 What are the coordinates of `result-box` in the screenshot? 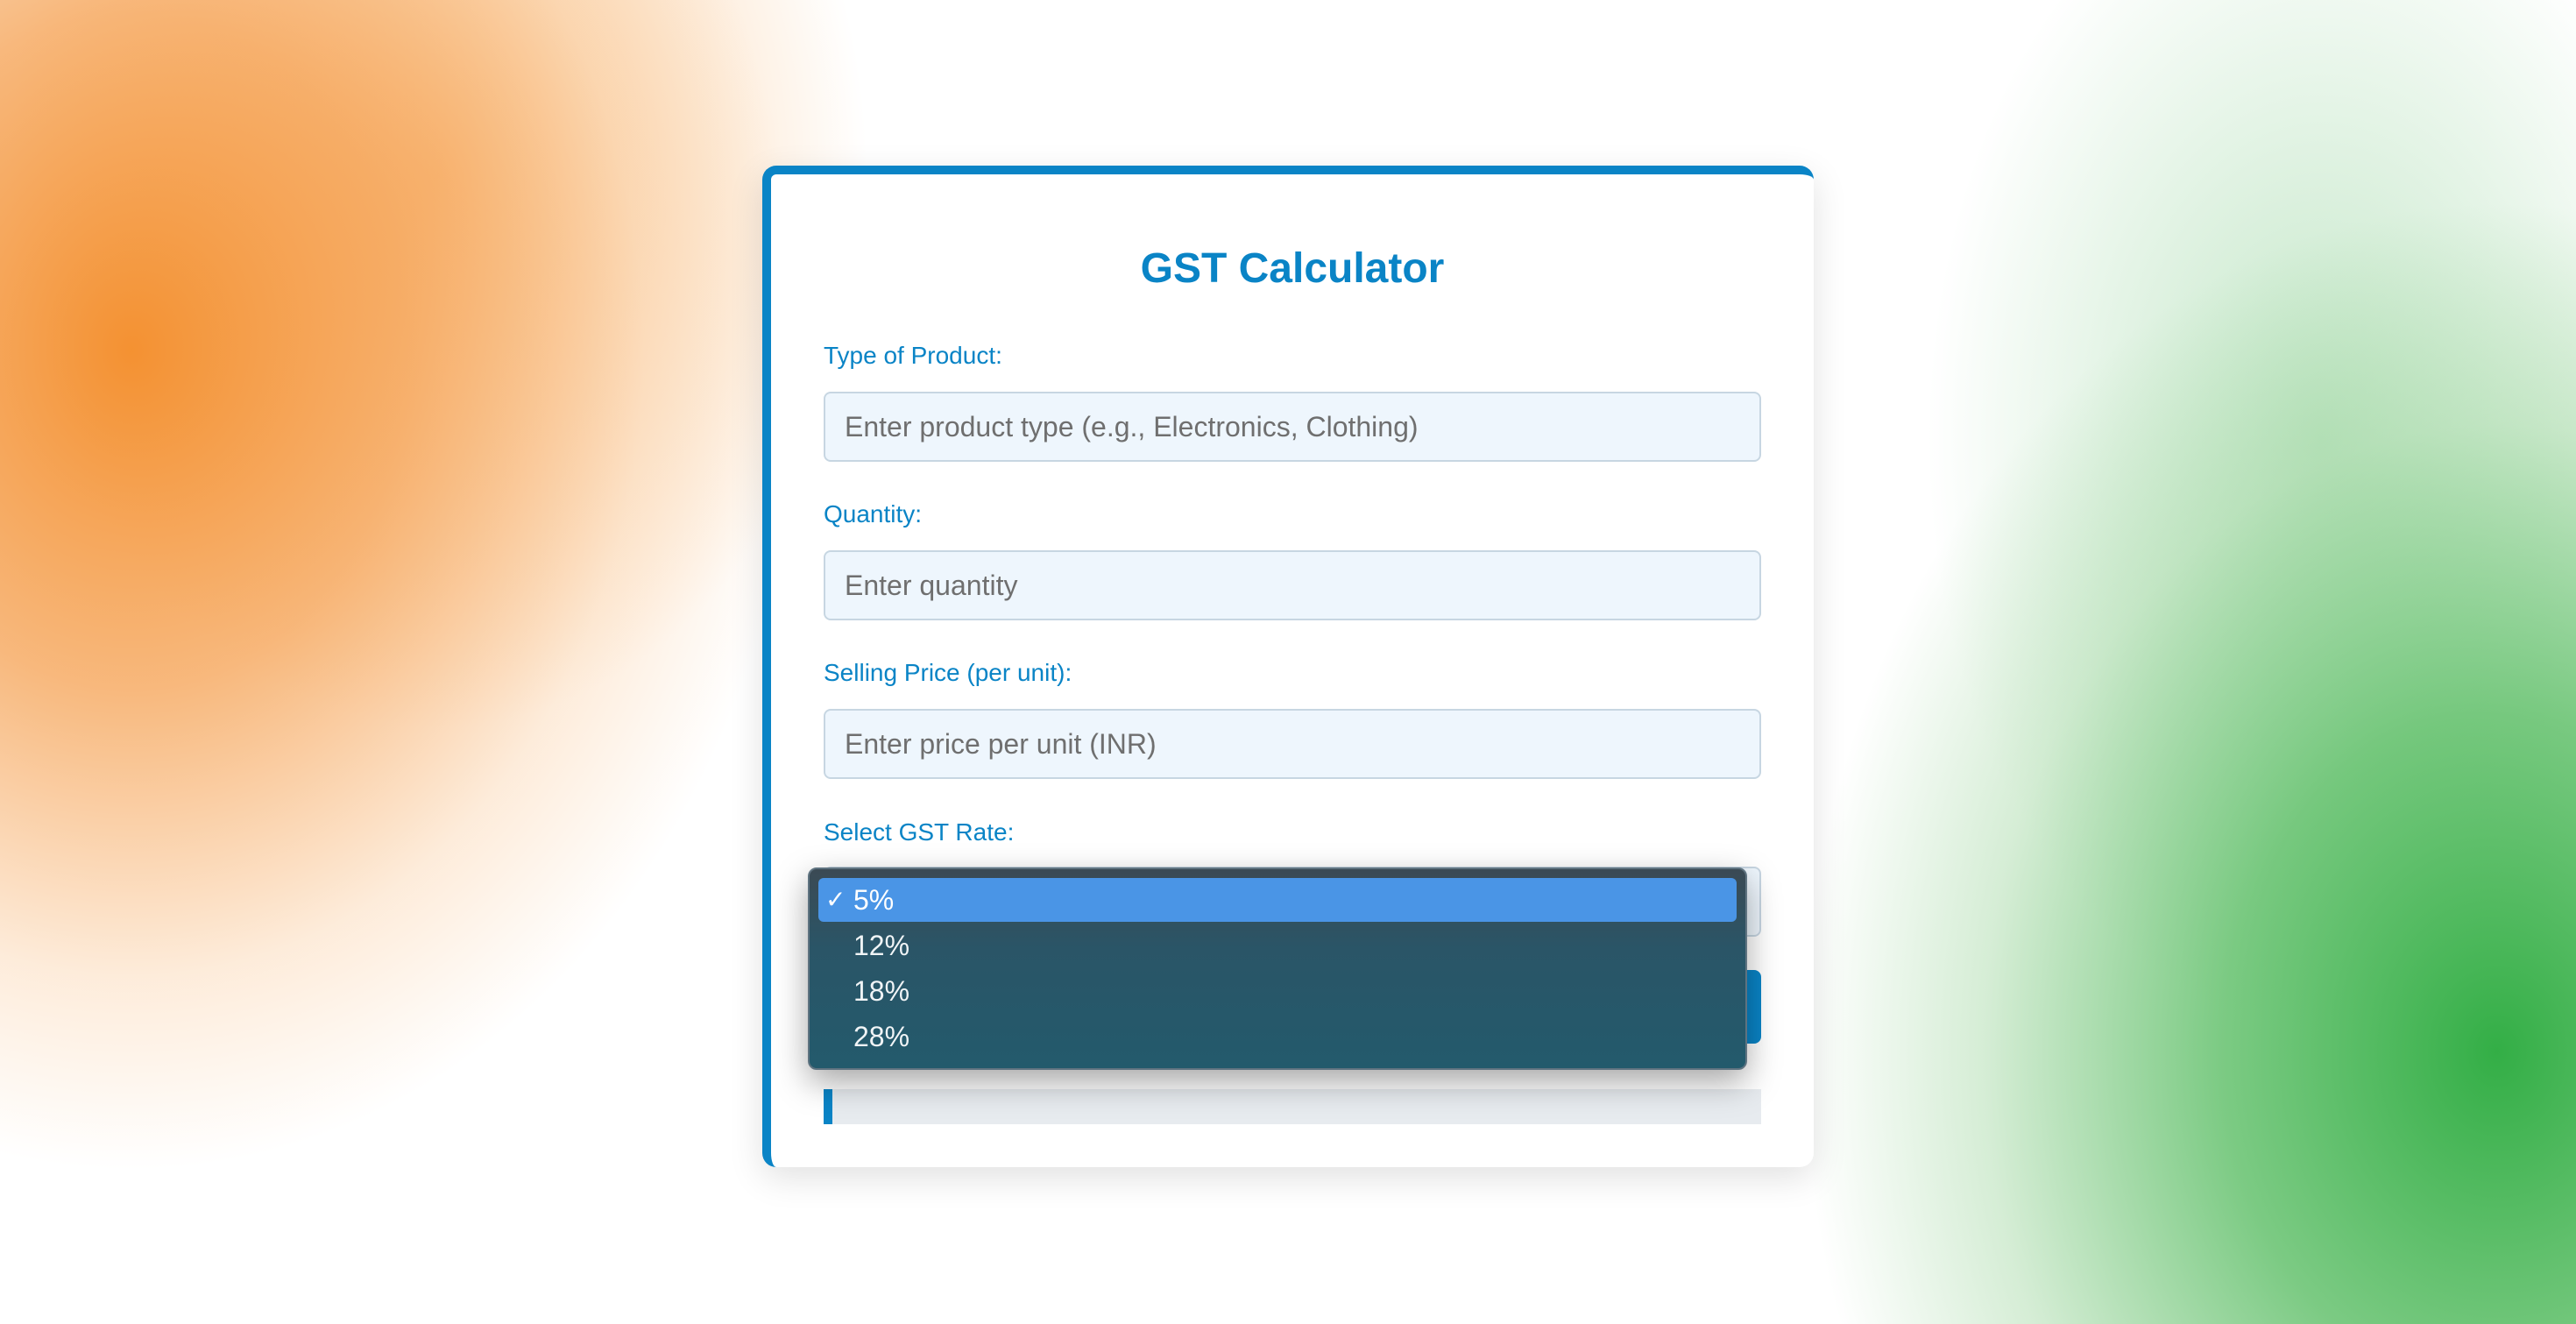 It's located at (1292, 1106).